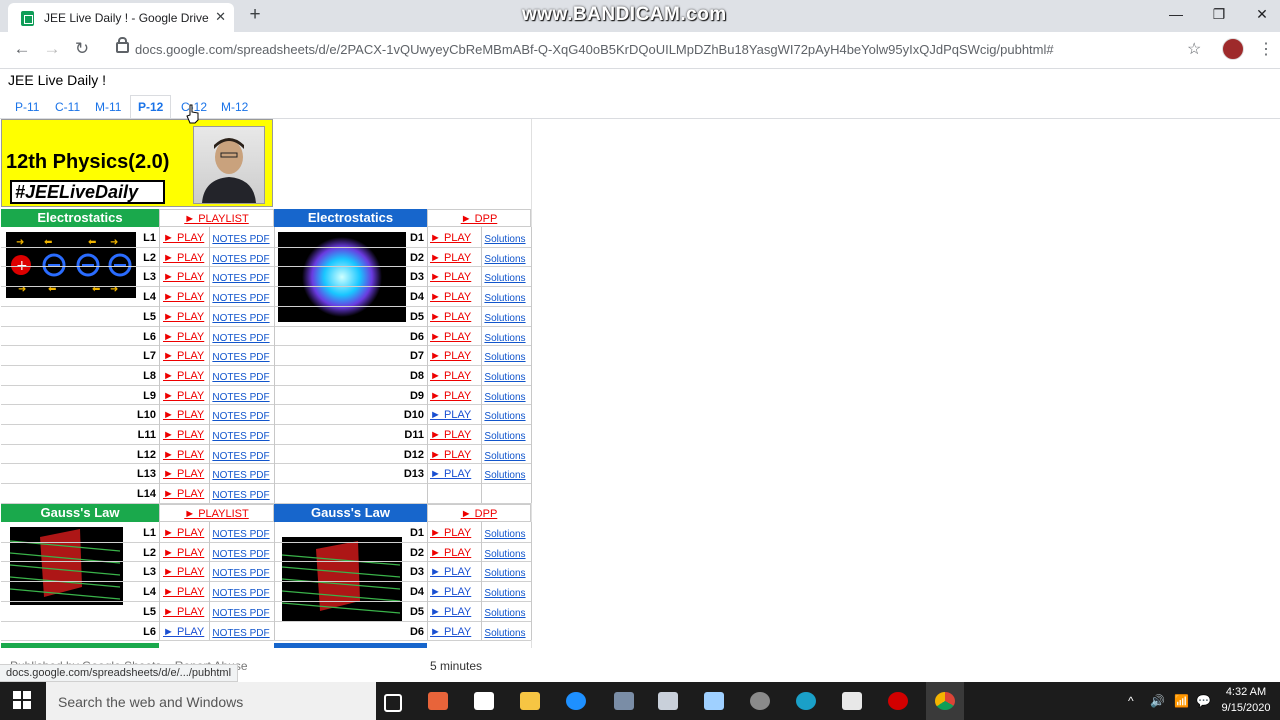 The width and height of the screenshot is (1280, 720). I want to click on restore-button: ❐, so click(1219, 14).